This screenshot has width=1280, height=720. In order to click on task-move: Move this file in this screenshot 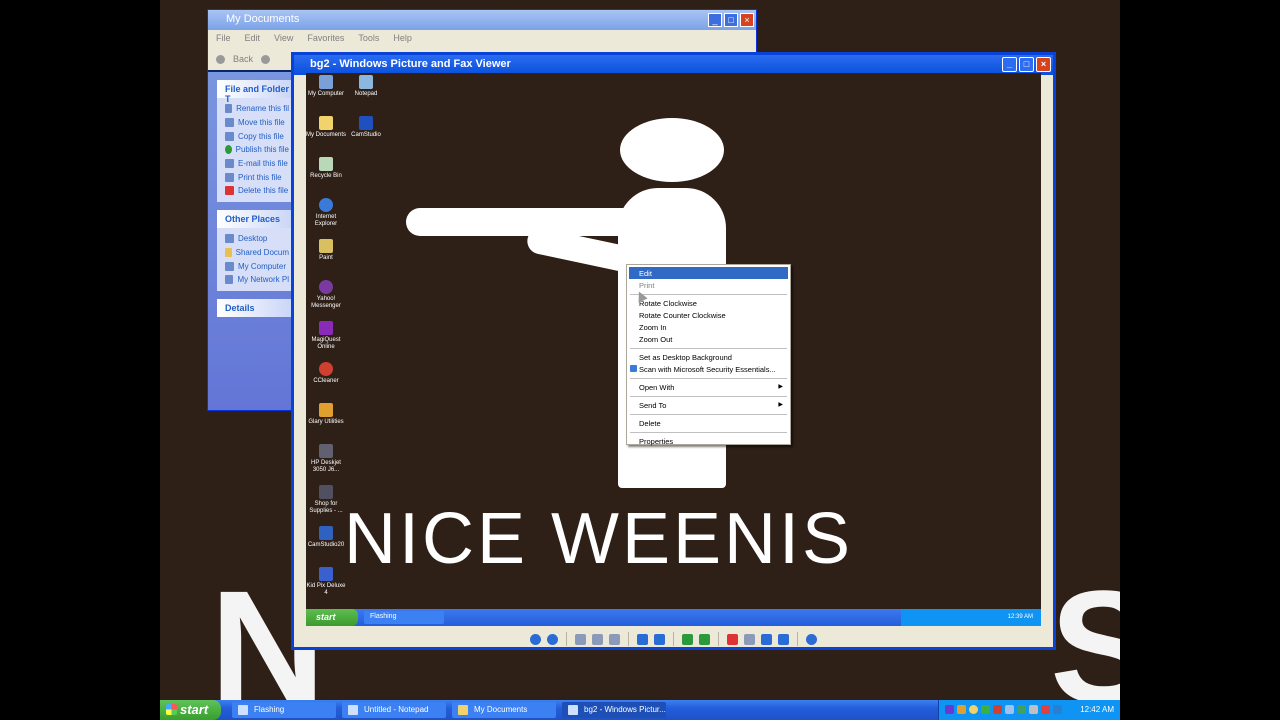, I will do `click(257, 123)`.